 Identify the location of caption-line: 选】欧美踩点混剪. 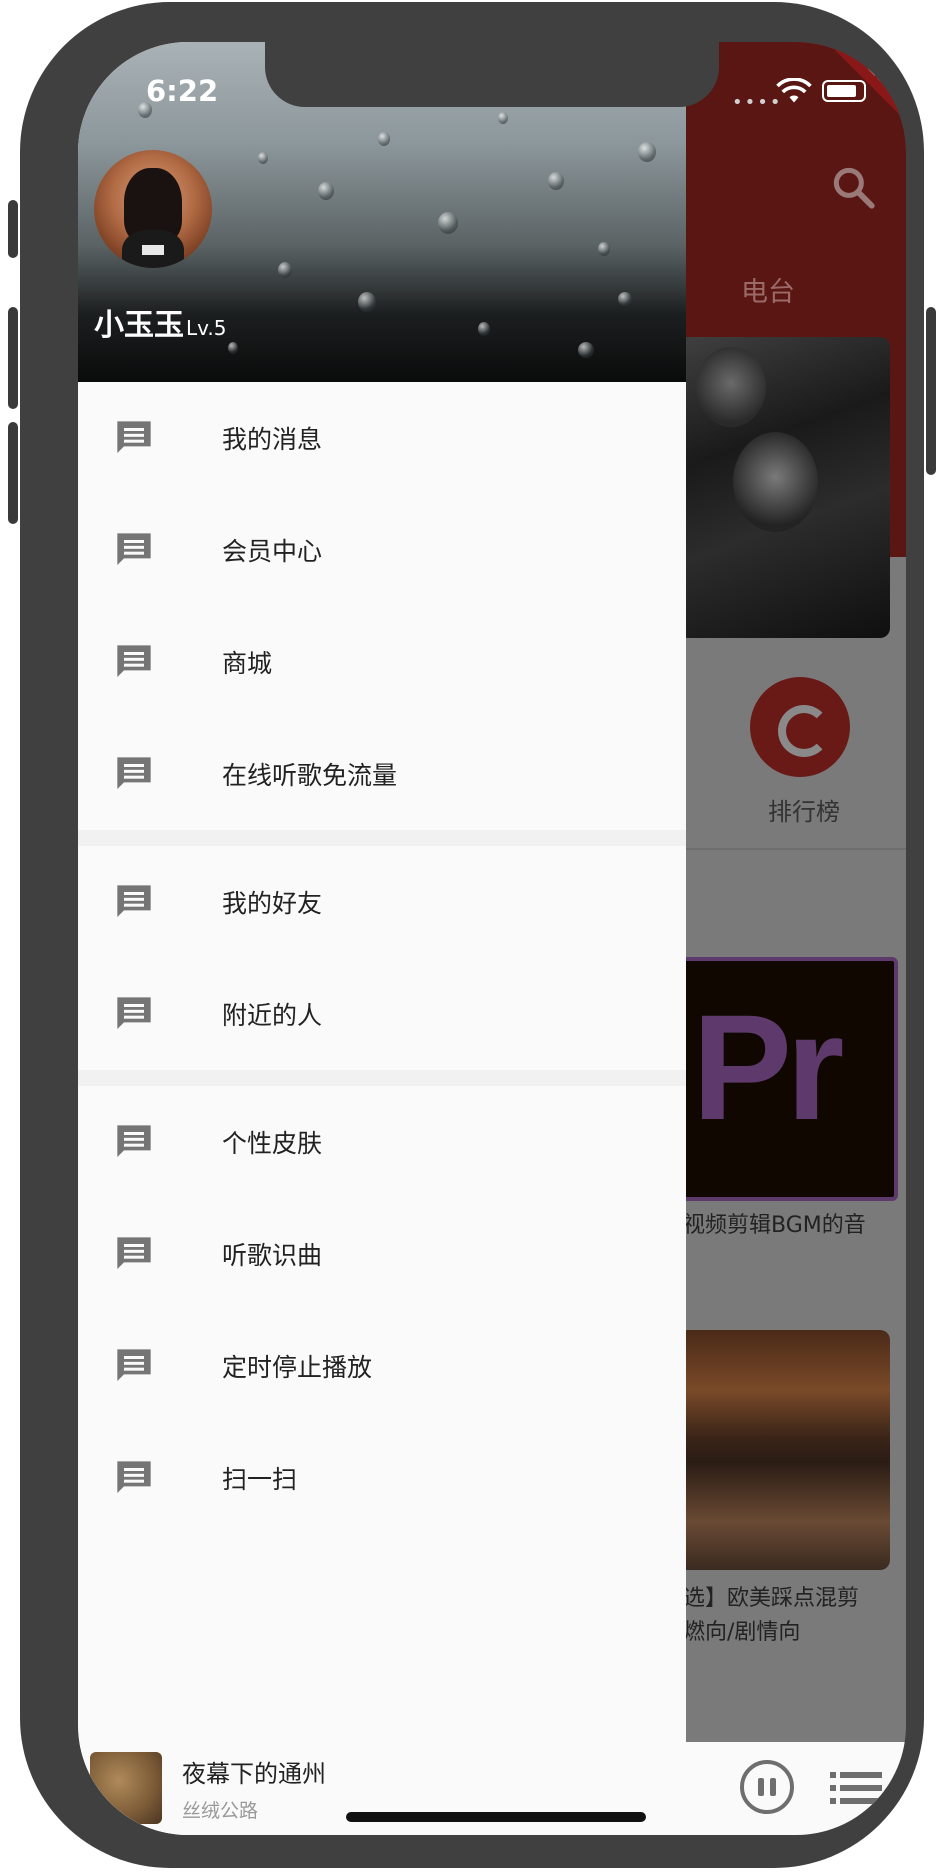
(771, 1598).